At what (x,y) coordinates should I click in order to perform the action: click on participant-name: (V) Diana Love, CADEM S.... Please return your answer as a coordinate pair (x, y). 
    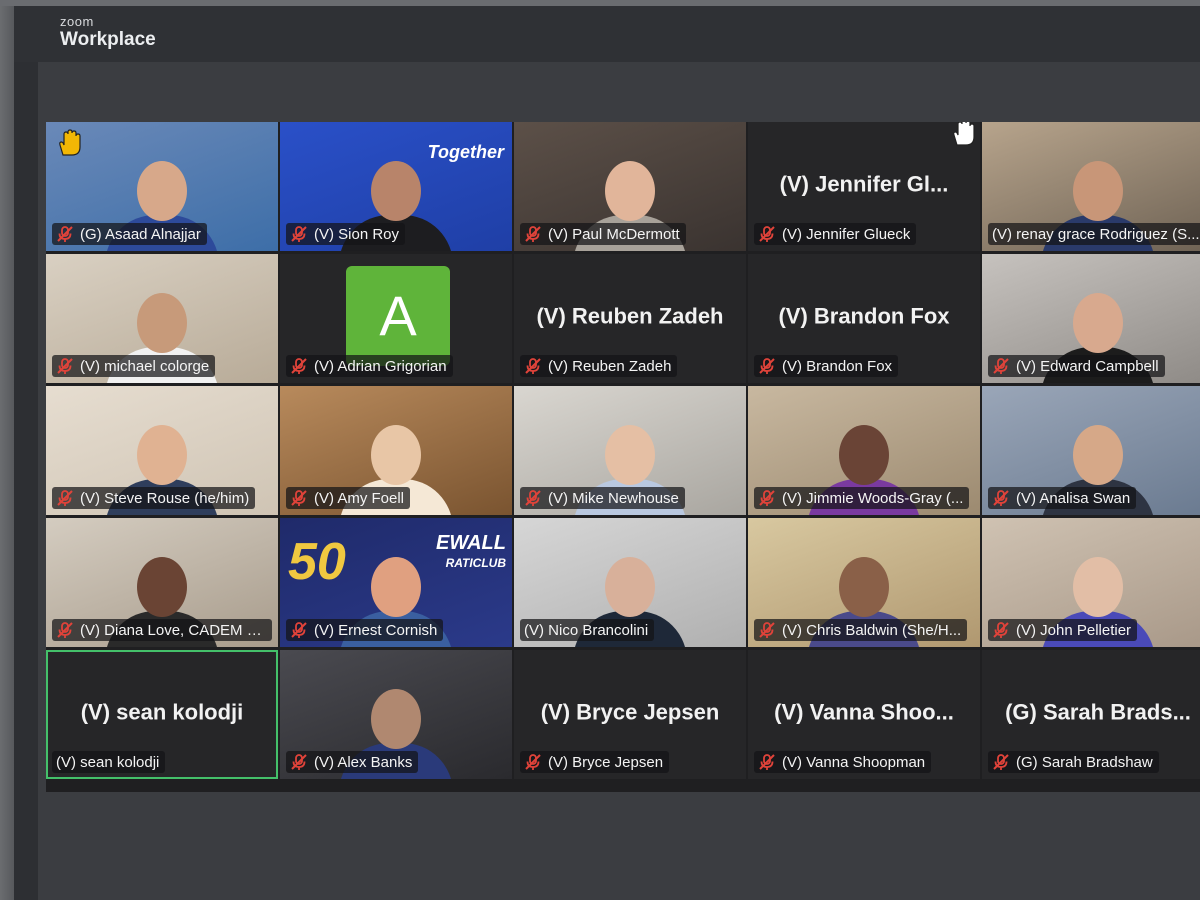
    Looking at the image, I should click on (173, 630).